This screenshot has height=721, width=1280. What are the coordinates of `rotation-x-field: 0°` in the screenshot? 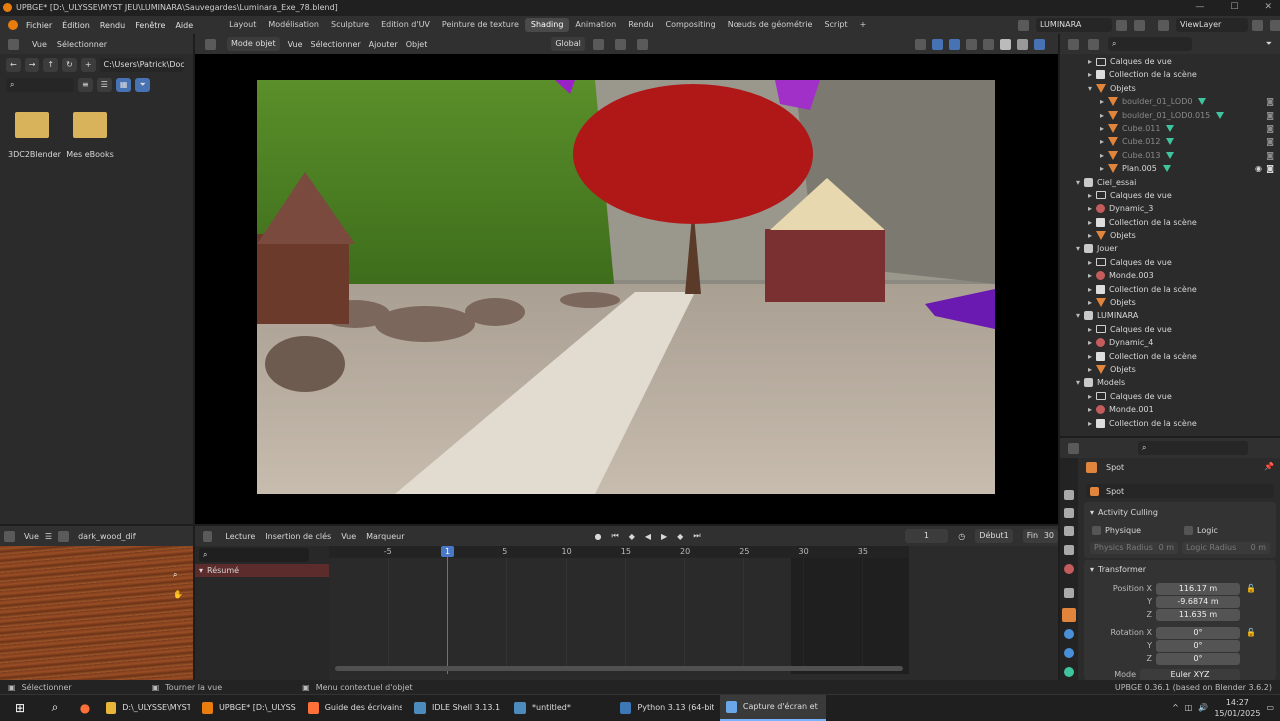 It's located at (1198, 633).